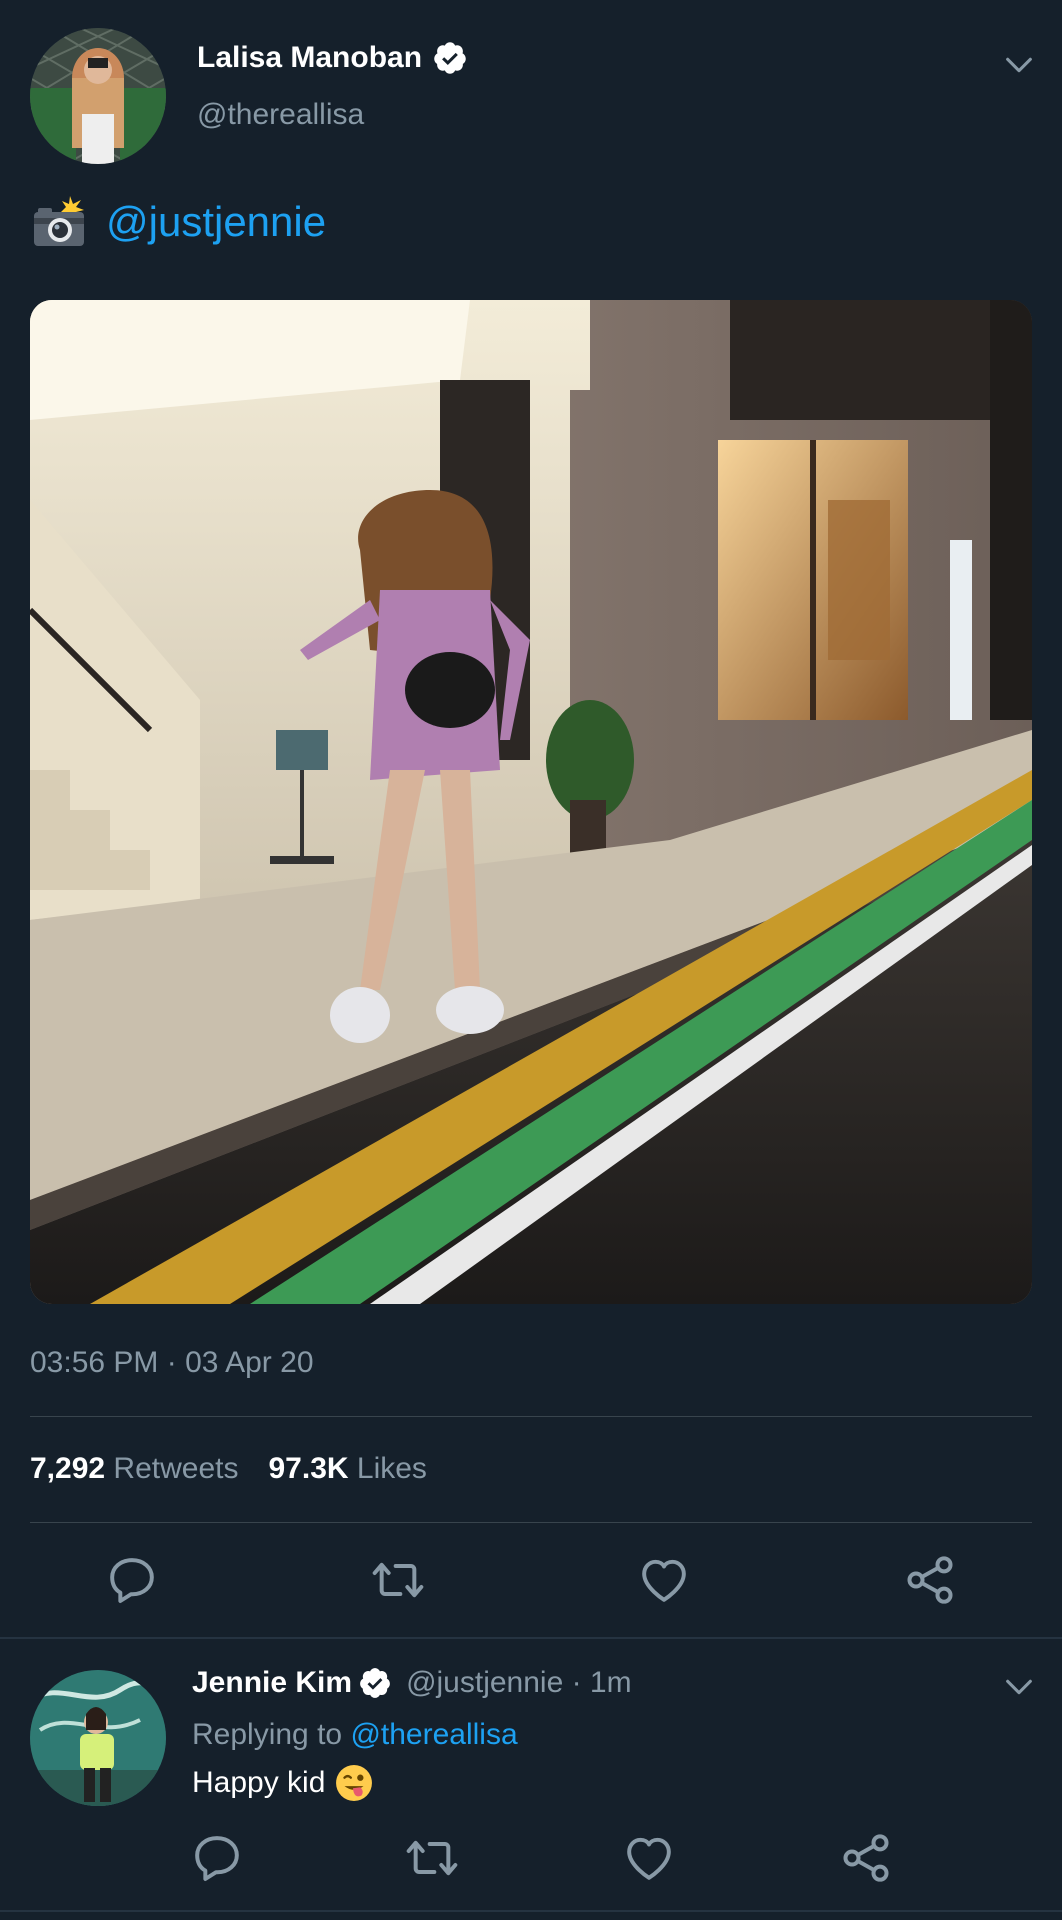 The image size is (1062, 1920). Describe the element at coordinates (259, 1782) in the screenshot. I see `reply-body: Happy kid` at that location.